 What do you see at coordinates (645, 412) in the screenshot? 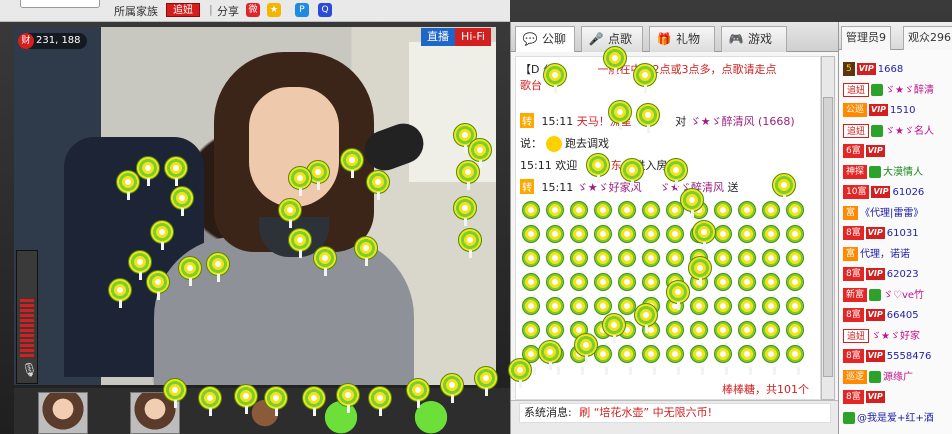
I see `system-text: 刷 “培花水壶” 中无限六币!` at bounding box center [645, 412].